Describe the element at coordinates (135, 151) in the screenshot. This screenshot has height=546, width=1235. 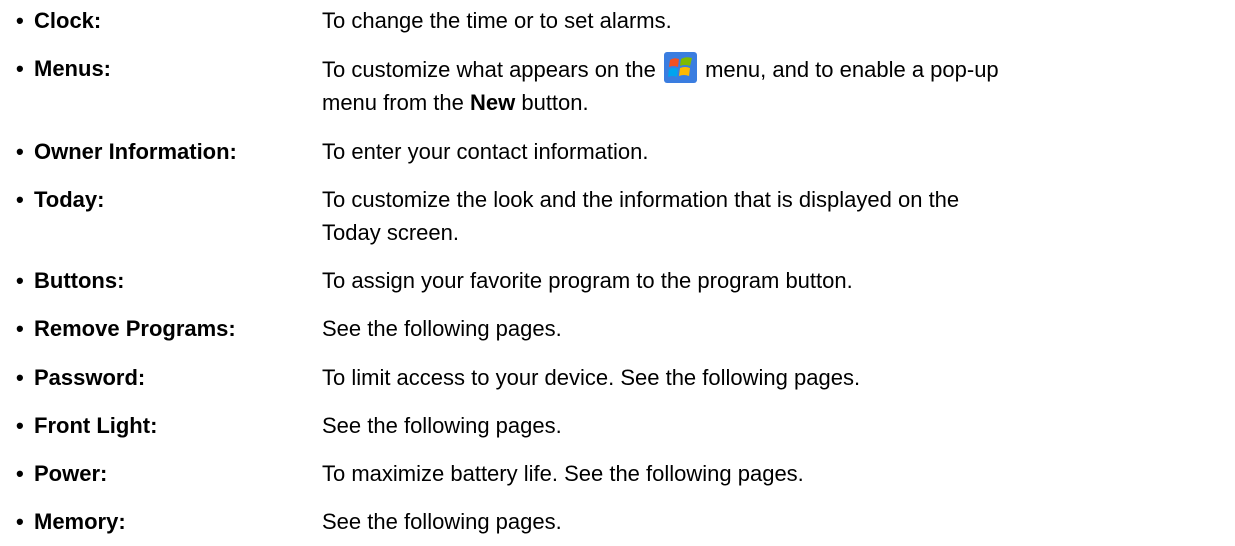
I see `term-owner-information: Owner Information:` at that location.